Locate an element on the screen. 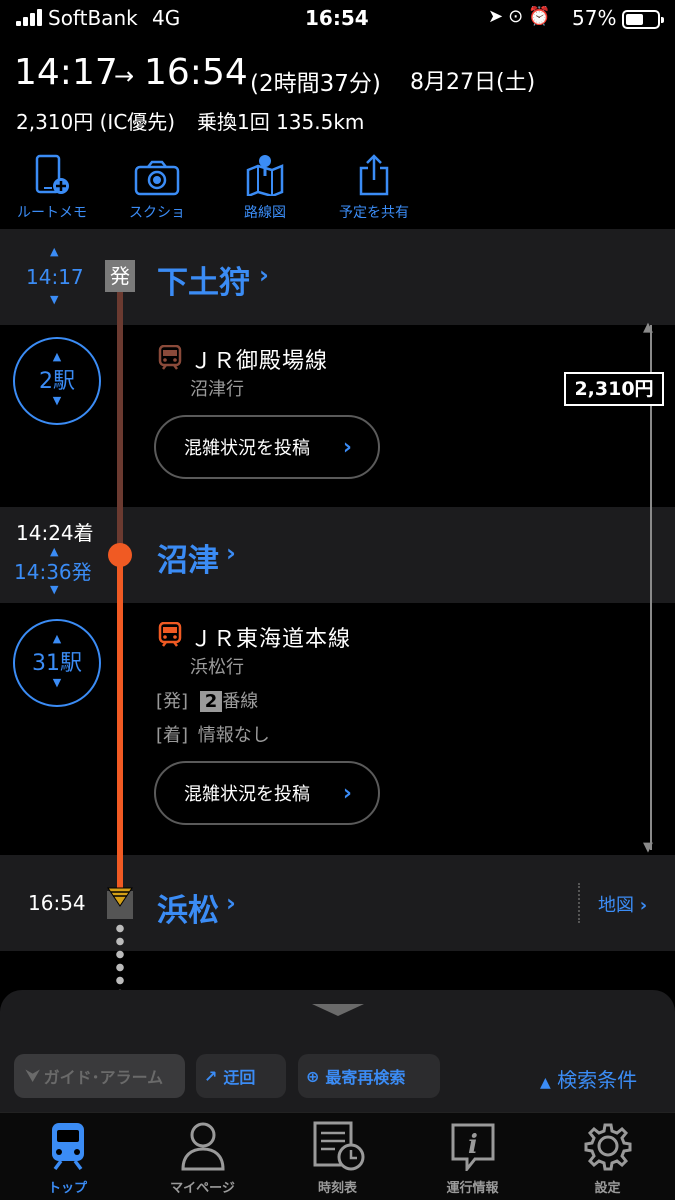 Image resolution: width=675 pixels, height=1200 pixels. time-up-arrow: ▲ is located at coordinates (54, 251).